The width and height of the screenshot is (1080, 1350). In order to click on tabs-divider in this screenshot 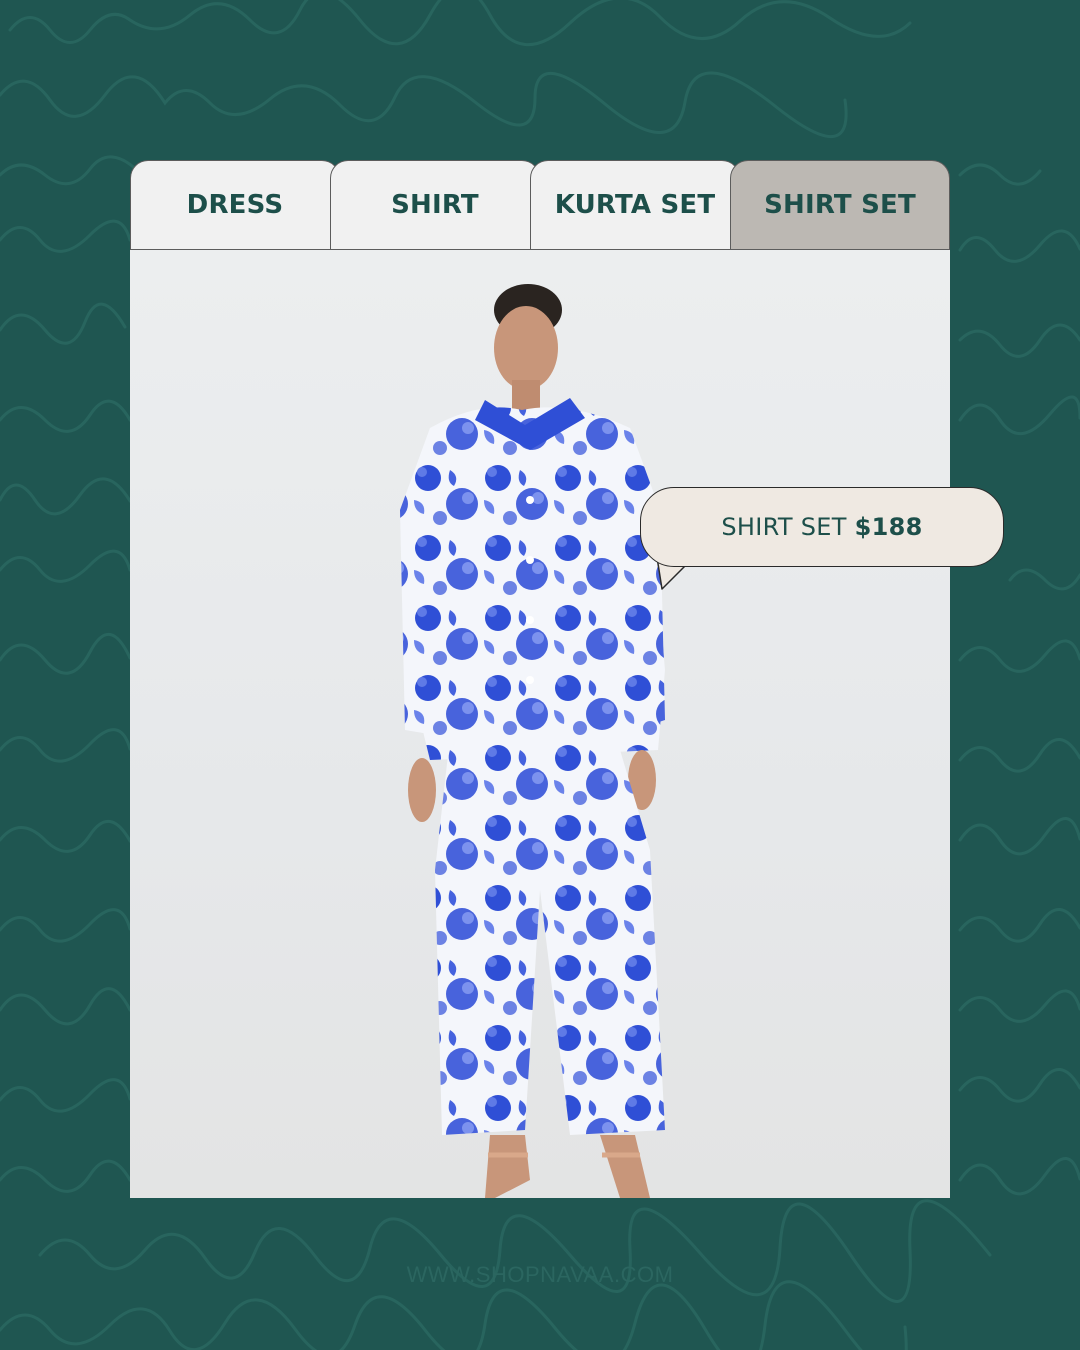, I will do `click(540, 249)`.